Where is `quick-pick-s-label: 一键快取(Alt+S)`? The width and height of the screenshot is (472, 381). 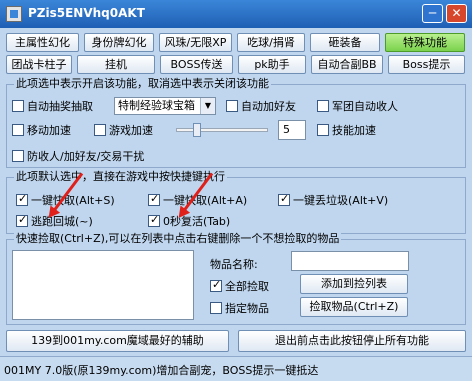 quick-pick-s-label: 一键快取(Alt+S) is located at coordinates (73, 200).